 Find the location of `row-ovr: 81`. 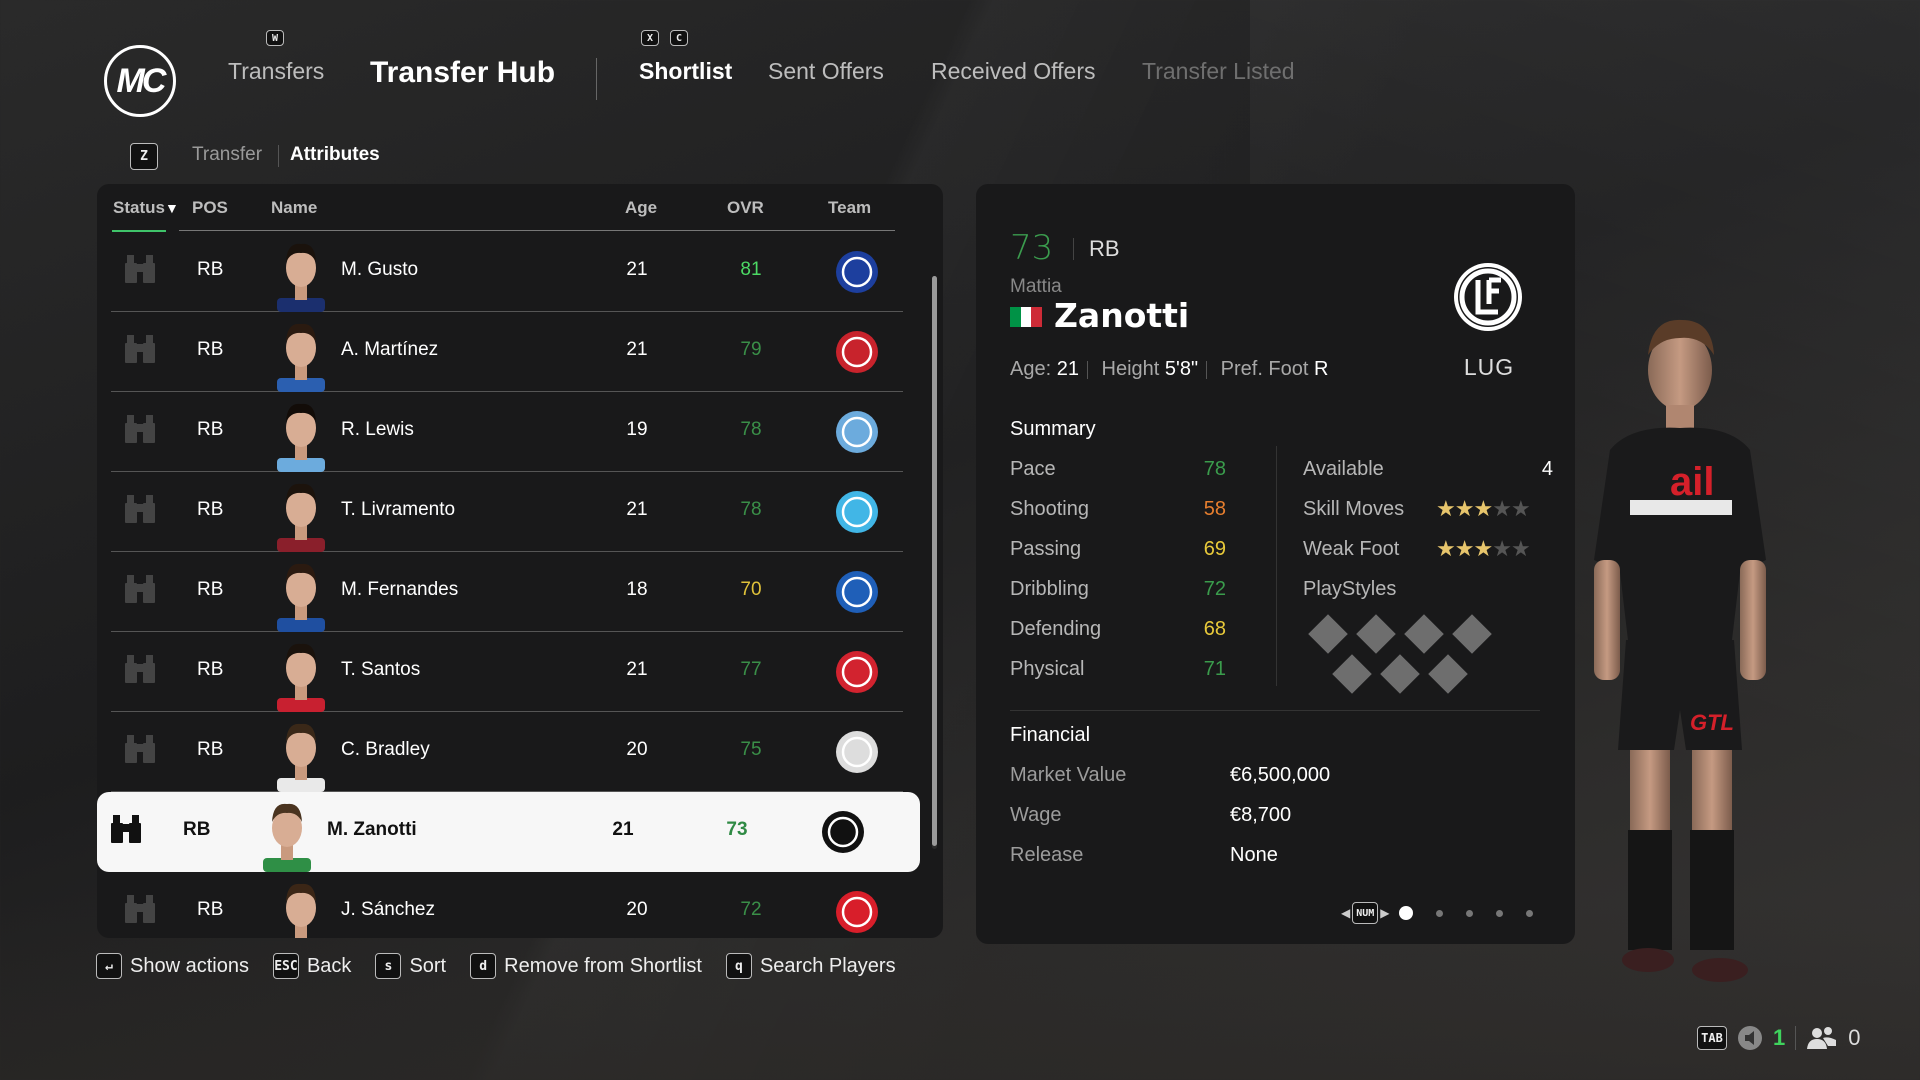

row-ovr: 81 is located at coordinates (751, 269).